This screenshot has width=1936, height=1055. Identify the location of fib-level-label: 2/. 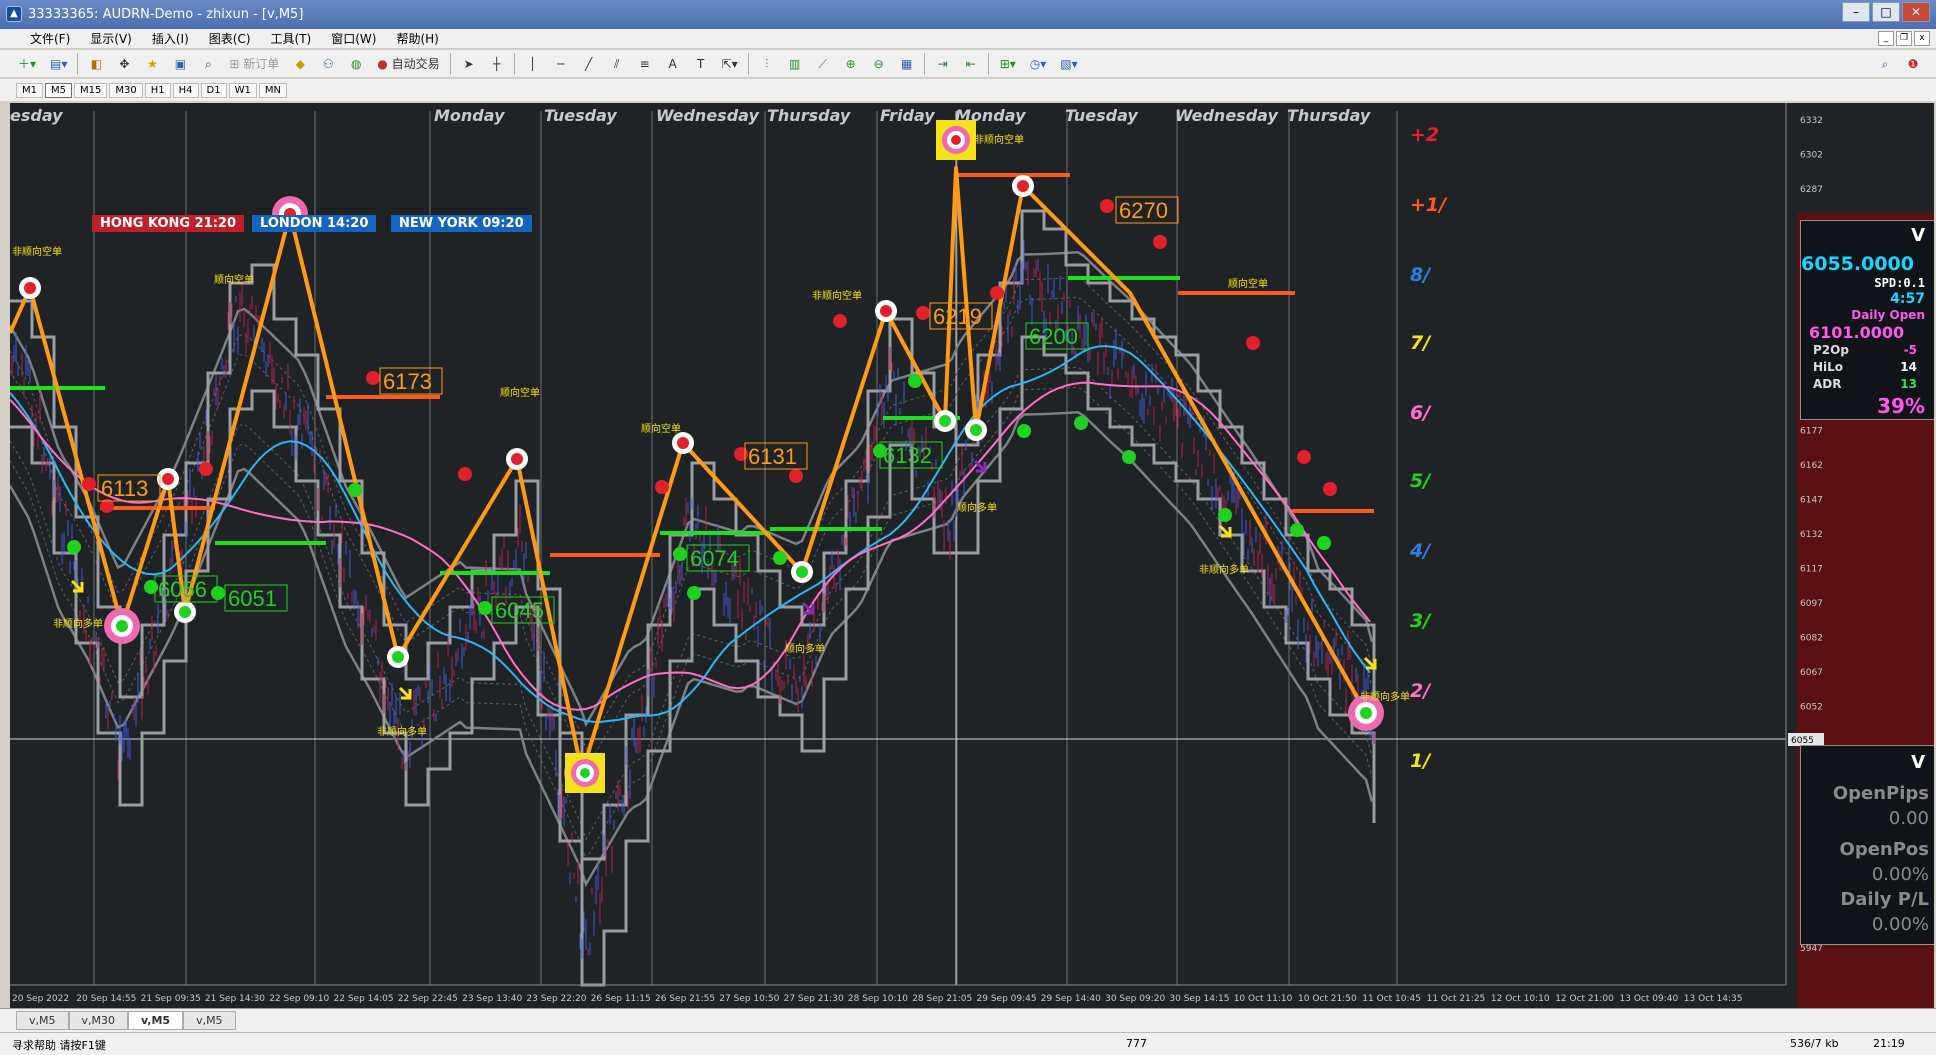
(1421, 691).